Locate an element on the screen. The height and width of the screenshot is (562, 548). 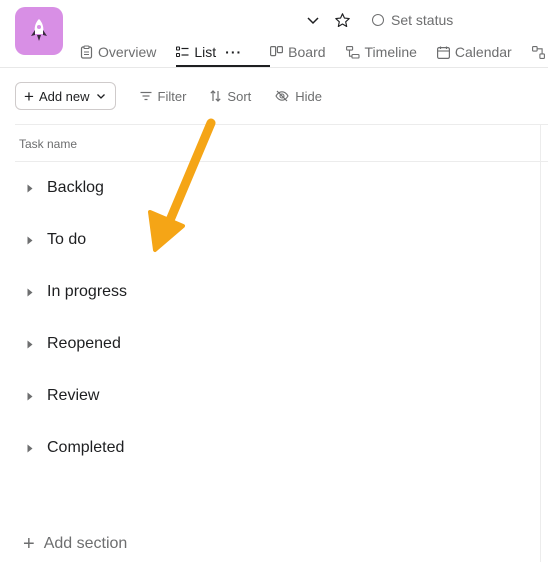
board-icon is located at coordinates (277, 51).